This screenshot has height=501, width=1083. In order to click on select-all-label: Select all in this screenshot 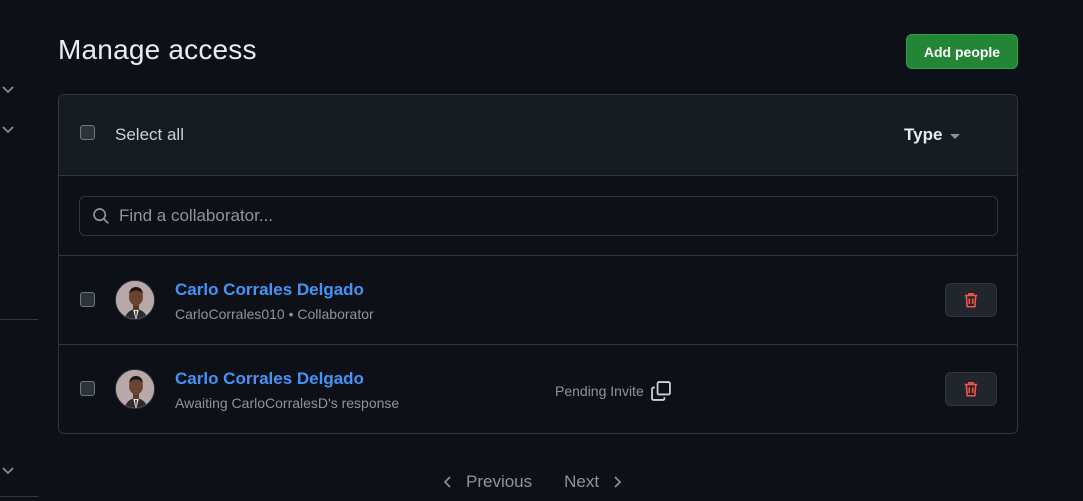, I will do `click(149, 135)`.